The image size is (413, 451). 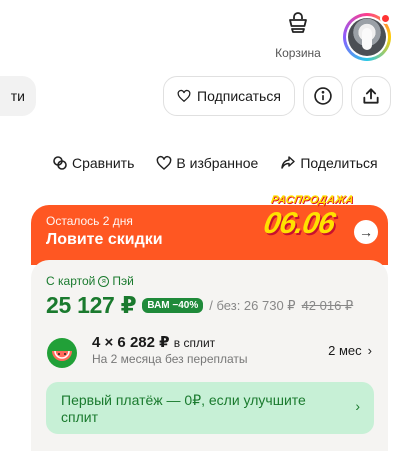 I want to click on subscribe-label: Подписаться, so click(x=239, y=96).